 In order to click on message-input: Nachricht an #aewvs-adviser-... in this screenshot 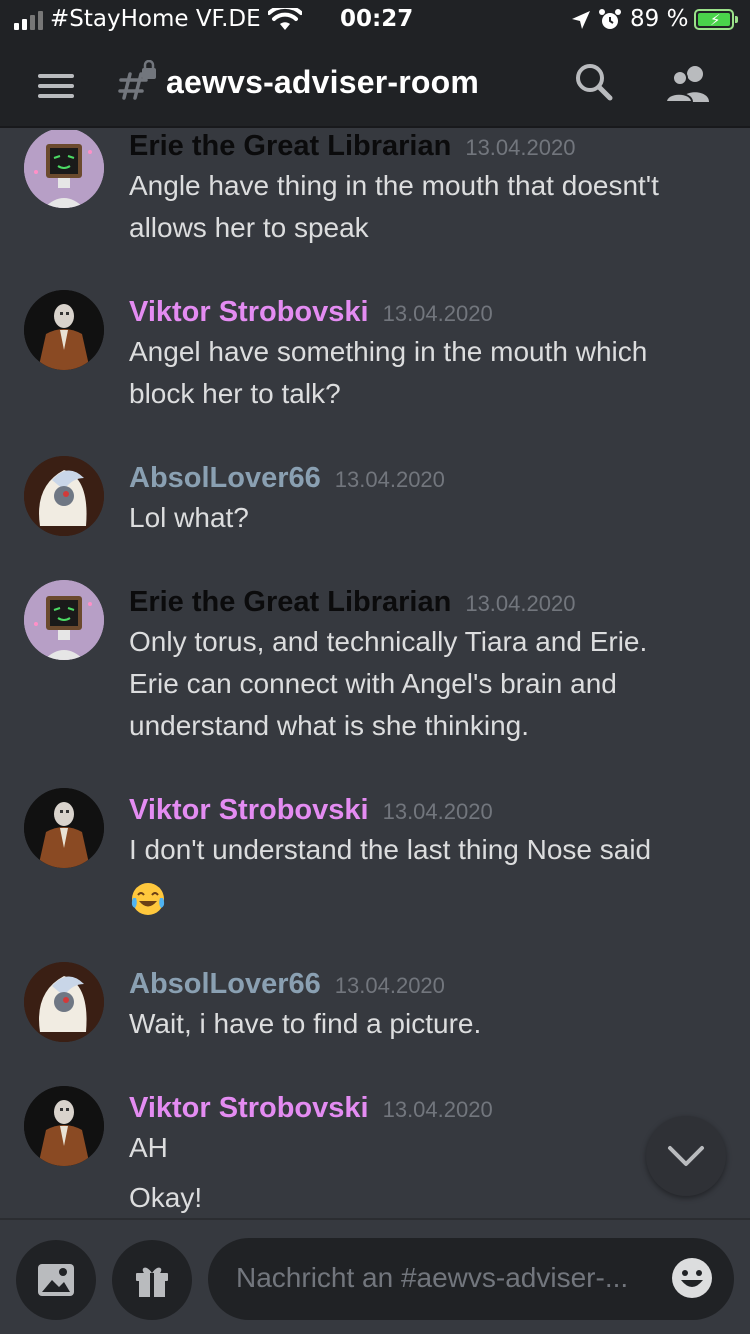, I will do `click(471, 1279)`.